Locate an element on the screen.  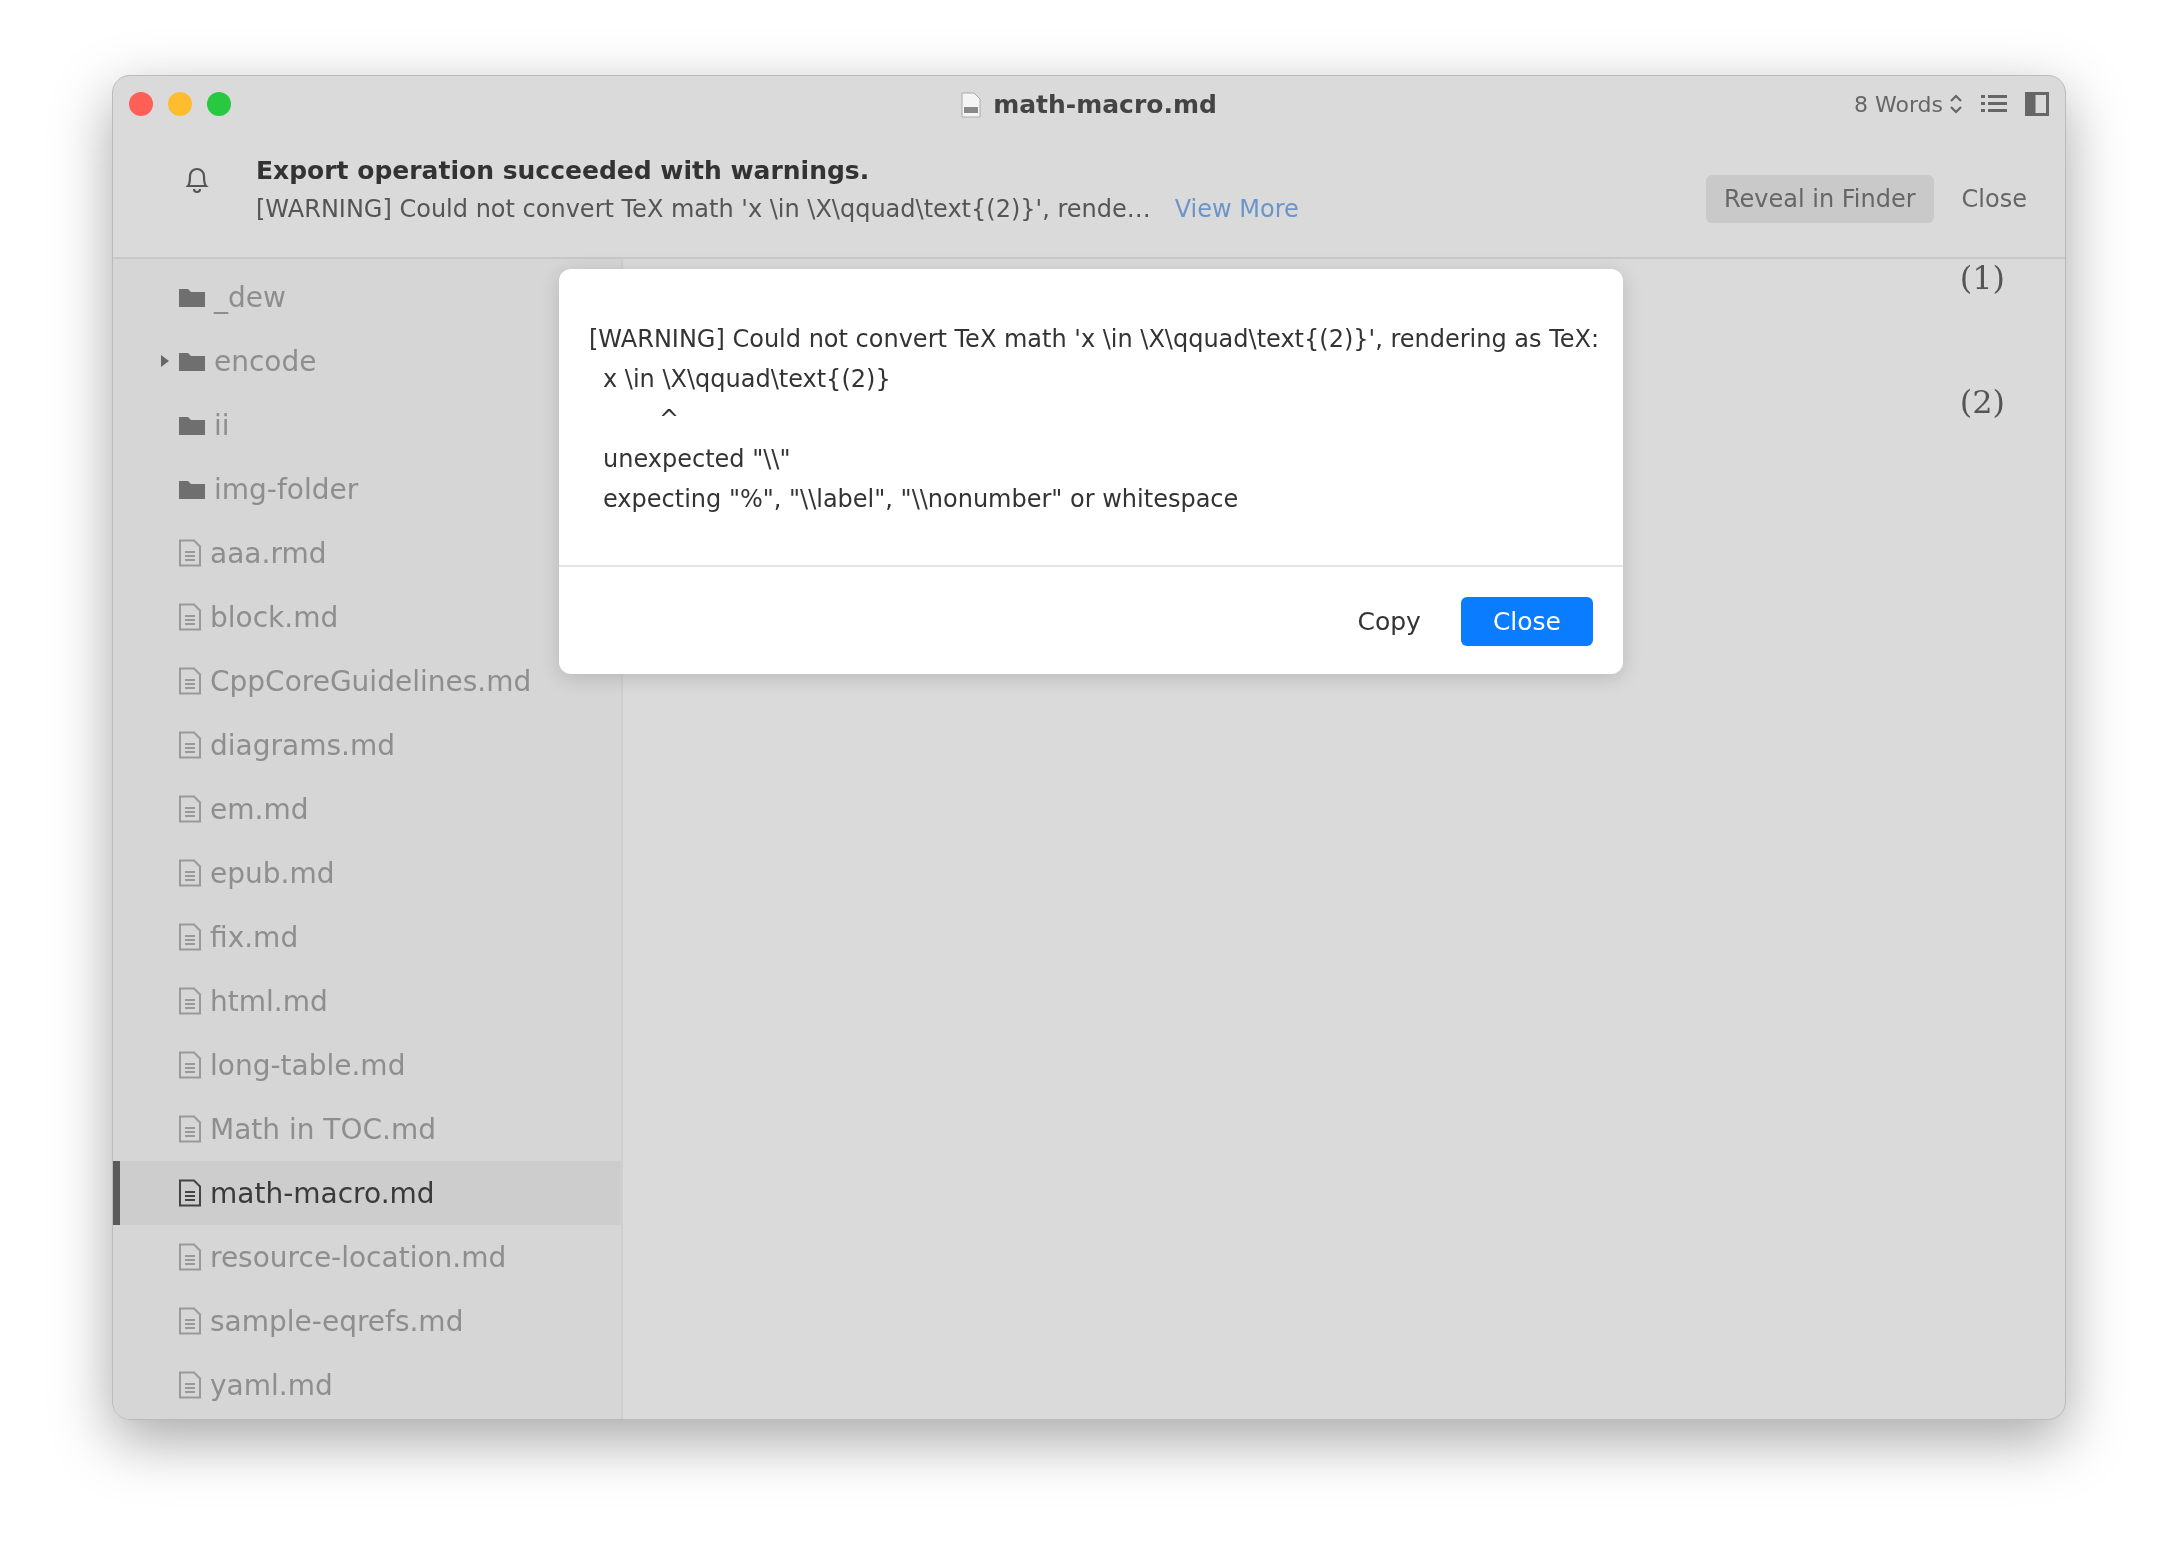
close-window-button is located at coordinates (141, 104).